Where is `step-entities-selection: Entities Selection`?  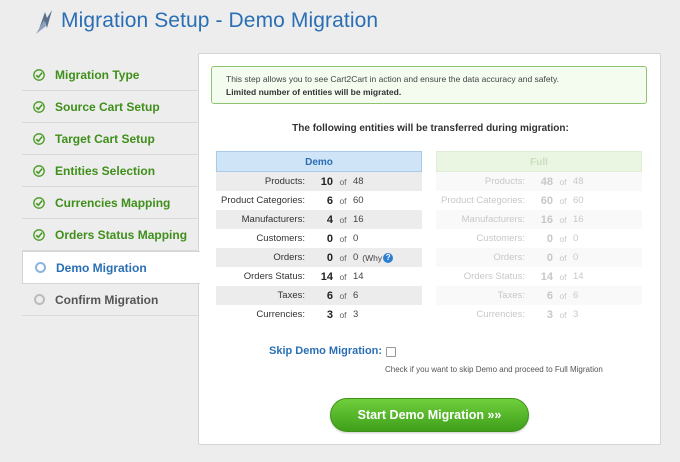
step-entities-selection: Entities Selection is located at coordinates (110, 171).